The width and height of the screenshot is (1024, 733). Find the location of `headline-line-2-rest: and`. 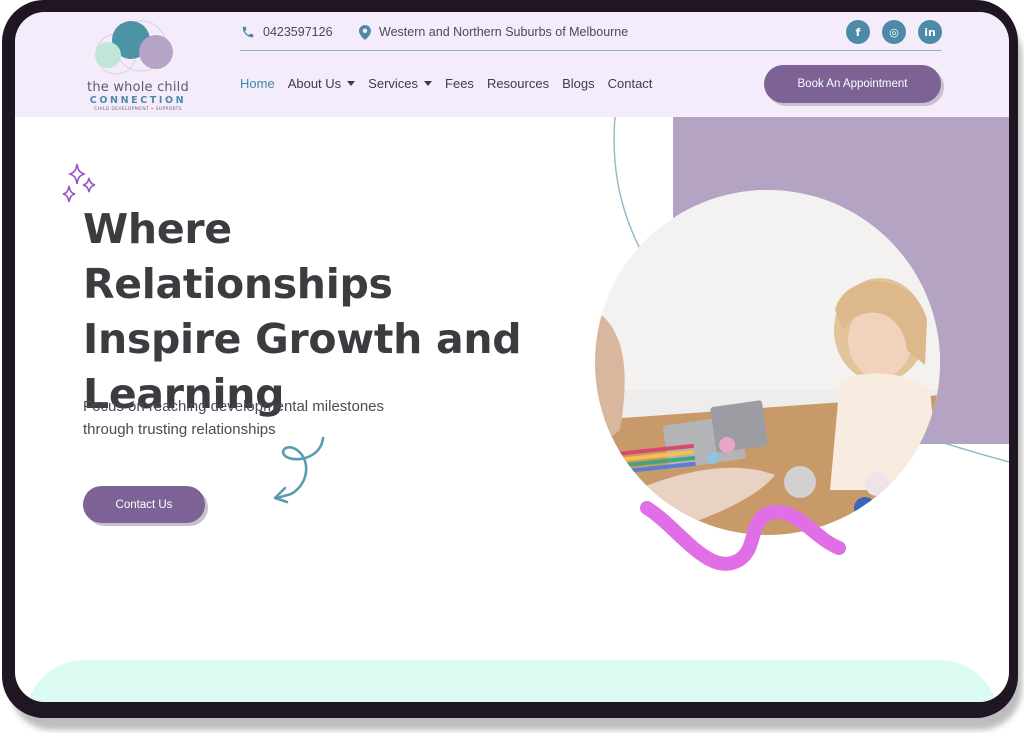

headline-line-2-rest: and is located at coordinates (472, 339).